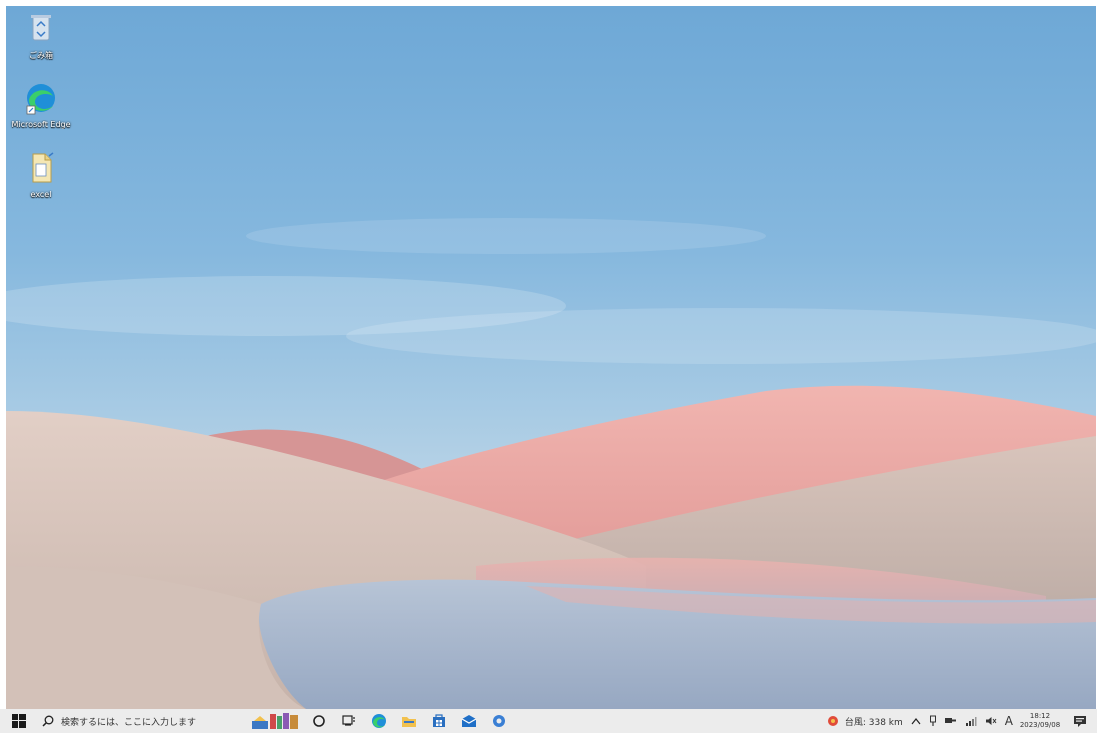 Image resolution: width=1097 pixels, height=733 pixels. What do you see at coordinates (129, 722) in the screenshot?
I see `search-placeholder: 検索するには、ここに入力します` at bounding box center [129, 722].